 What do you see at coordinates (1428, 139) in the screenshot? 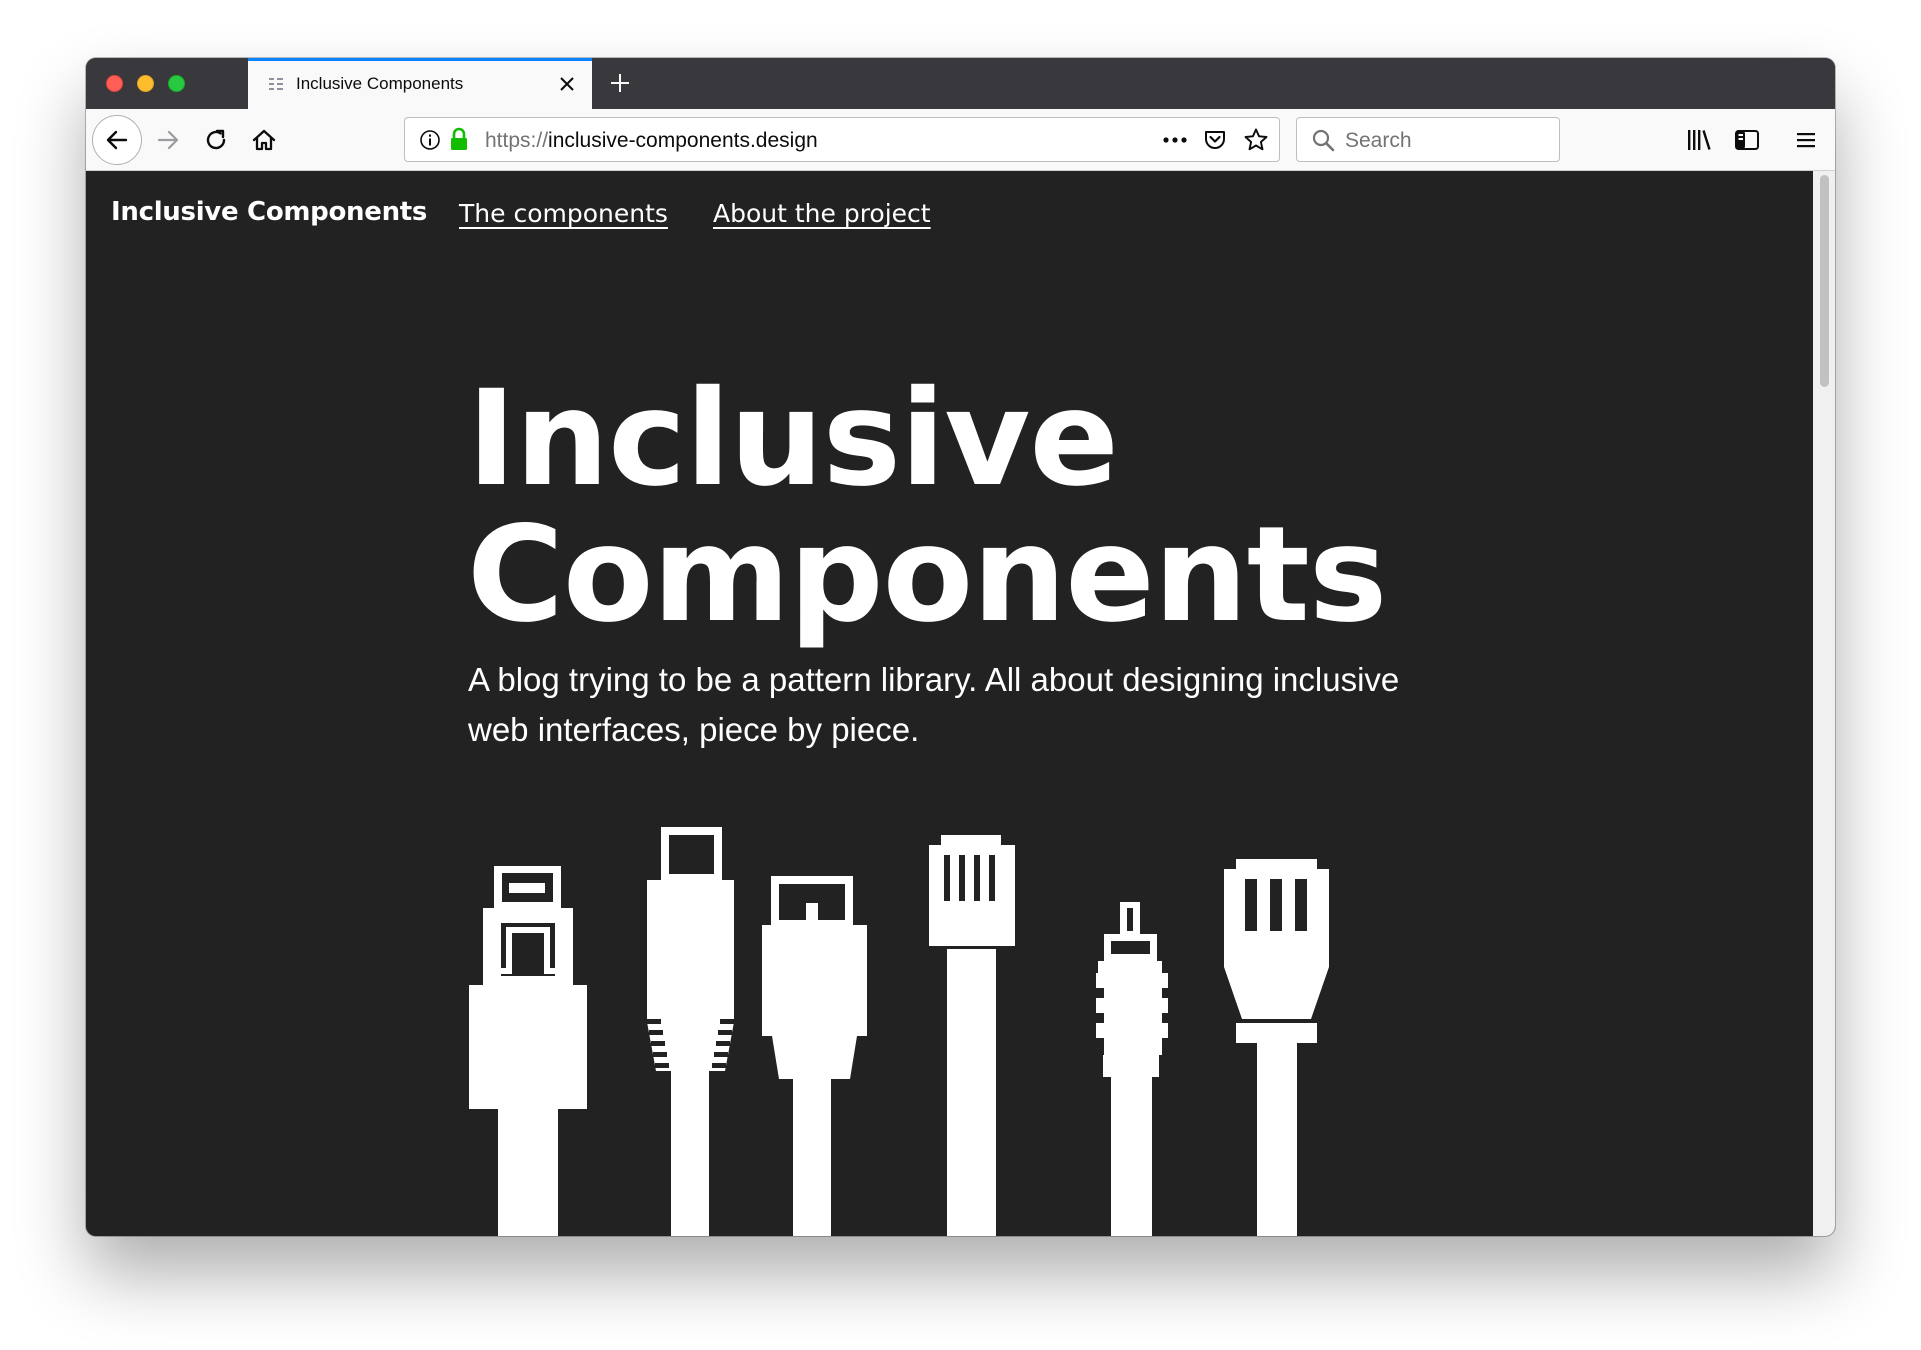
I see `search-bar: Search` at bounding box center [1428, 139].